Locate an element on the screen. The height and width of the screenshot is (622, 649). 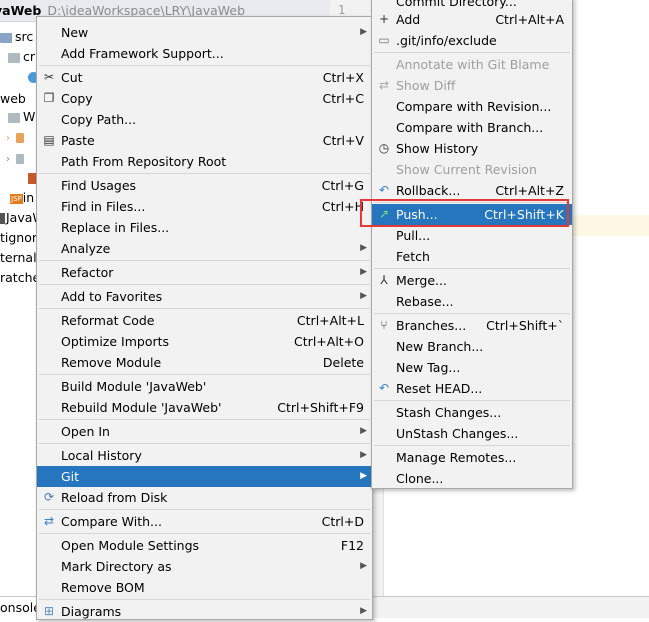
menu-item-reload-from-disk: ⟳ Reload from Disk is located at coordinates (204, 497).